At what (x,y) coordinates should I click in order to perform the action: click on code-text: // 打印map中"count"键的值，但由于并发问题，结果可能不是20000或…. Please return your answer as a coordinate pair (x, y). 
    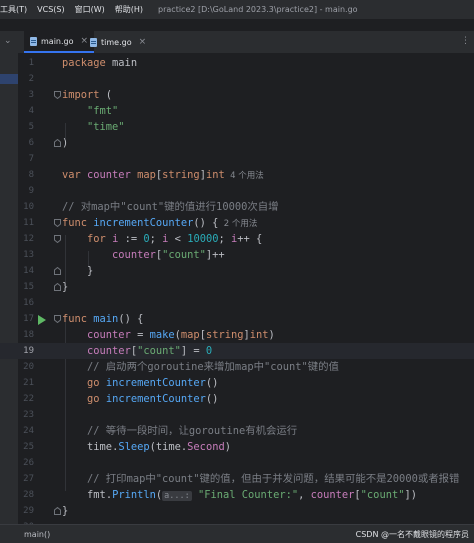
    Looking at the image, I should click on (260, 479).